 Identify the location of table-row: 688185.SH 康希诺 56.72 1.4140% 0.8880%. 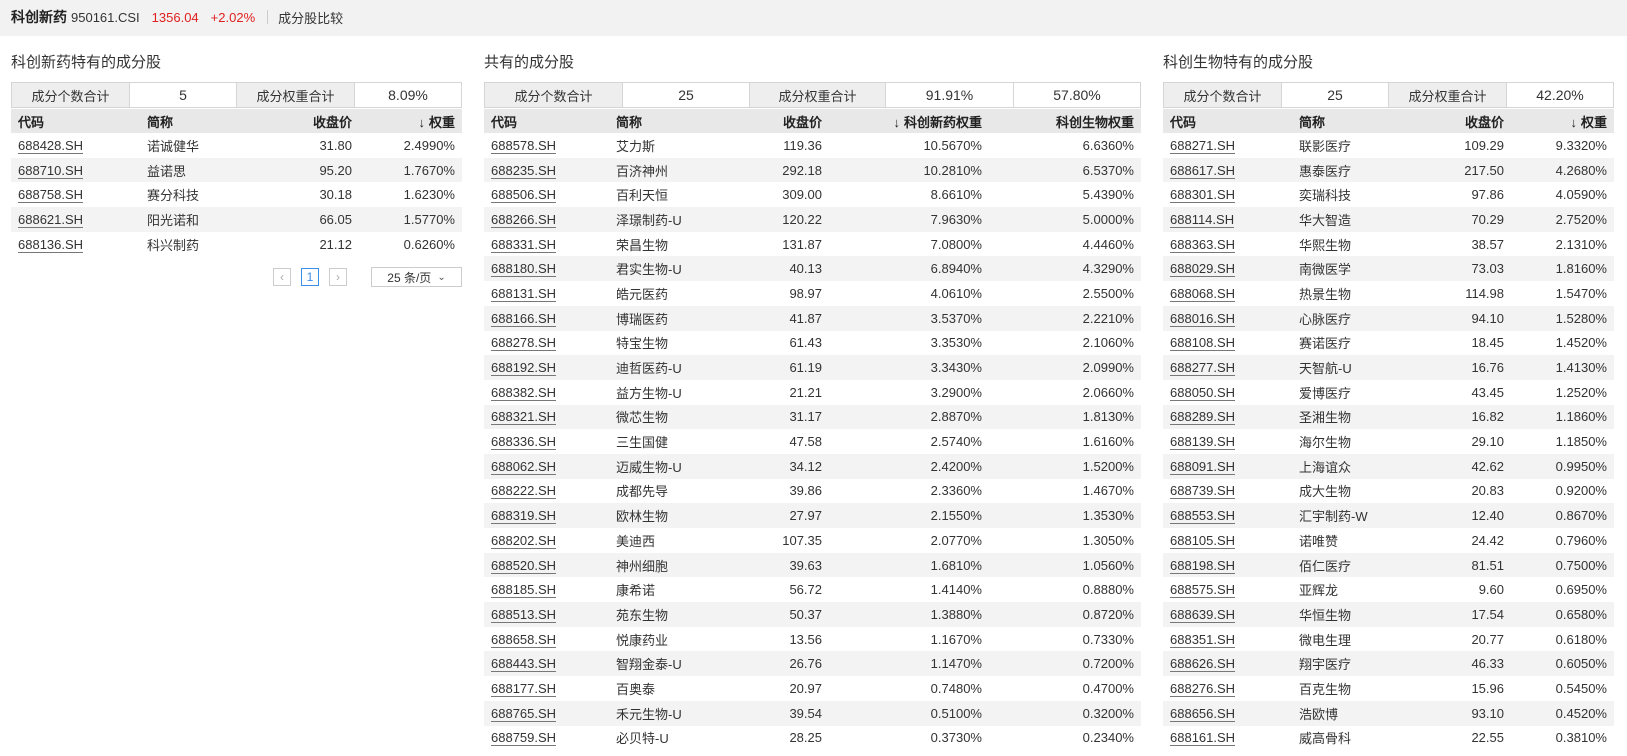
(812, 590).